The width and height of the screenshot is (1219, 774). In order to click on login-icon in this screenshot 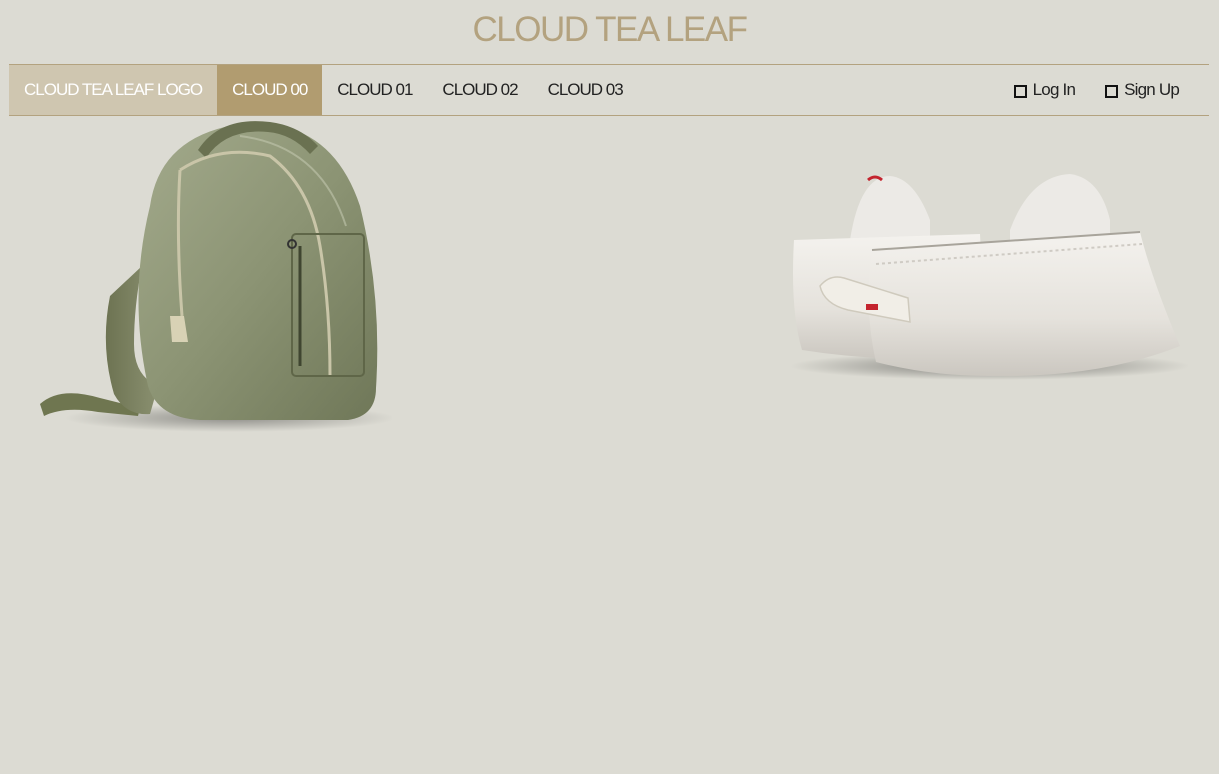, I will do `click(1020, 91)`.